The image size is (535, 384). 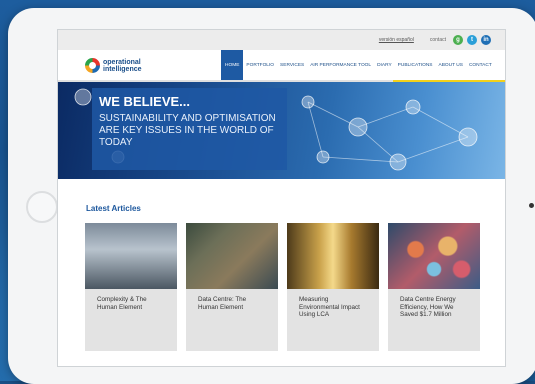 I want to click on utility-bar: versión español contact g t in, so click(x=281, y=40).